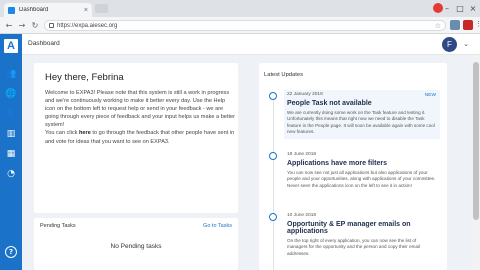 Image resolution: width=480 pixels, height=270 pixels. What do you see at coordinates (460, 8) in the screenshot?
I see `maximize-button: □` at bounding box center [460, 8].